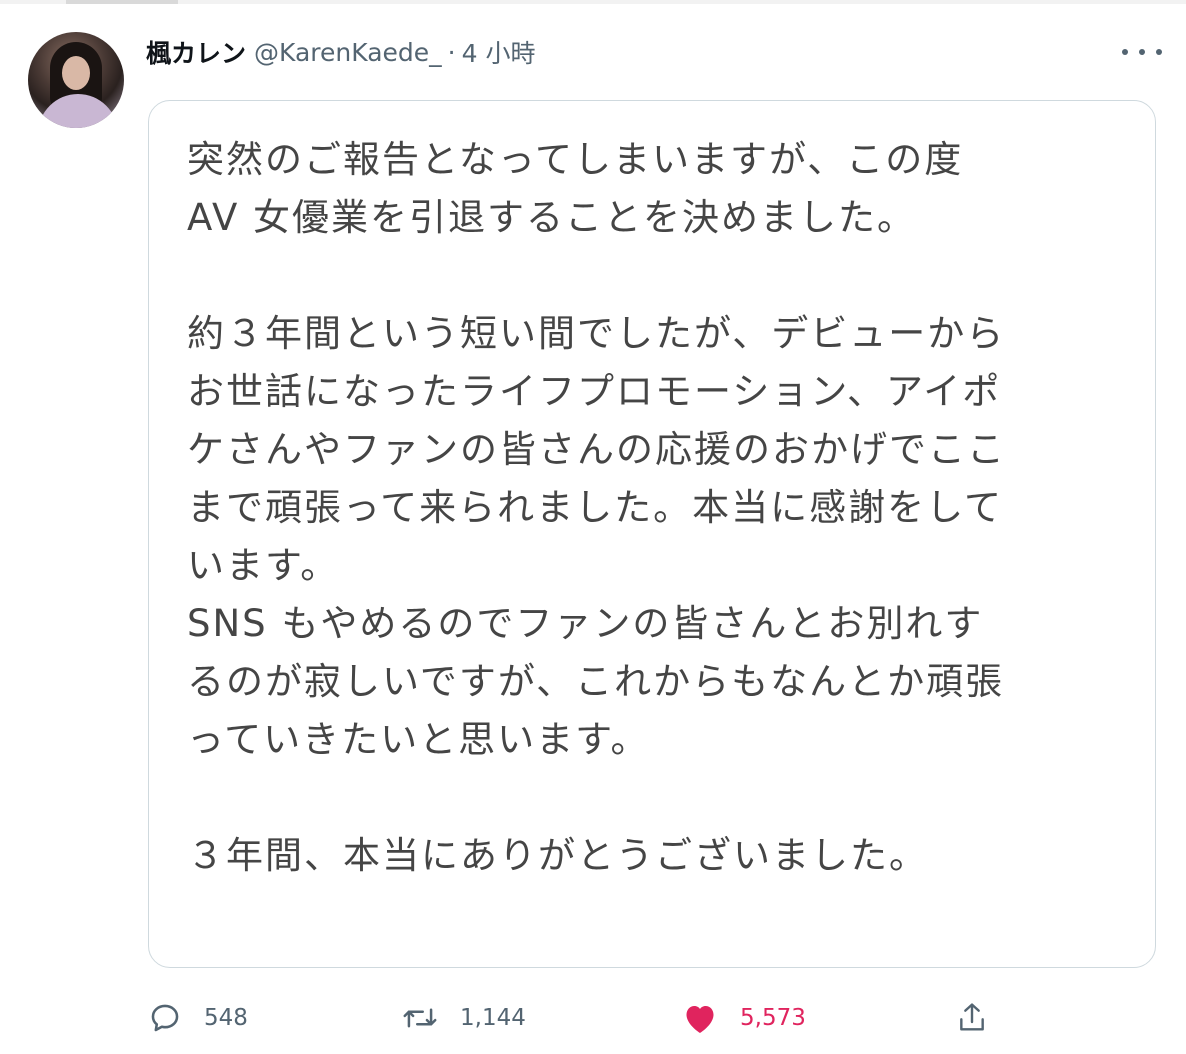  What do you see at coordinates (596, 333) in the screenshot?
I see `text-line: 約３年間という短い間でしたが、デビューから` at bounding box center [596, 333].